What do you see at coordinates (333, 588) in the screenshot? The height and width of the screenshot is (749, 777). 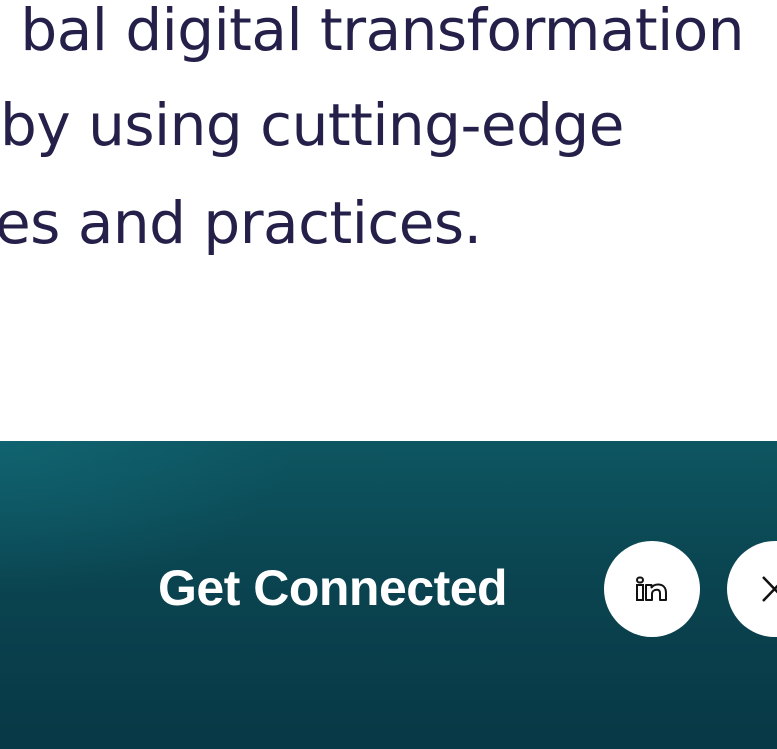 I see `get-connected-heading: Get Connected` at bounding box center [333, 588].